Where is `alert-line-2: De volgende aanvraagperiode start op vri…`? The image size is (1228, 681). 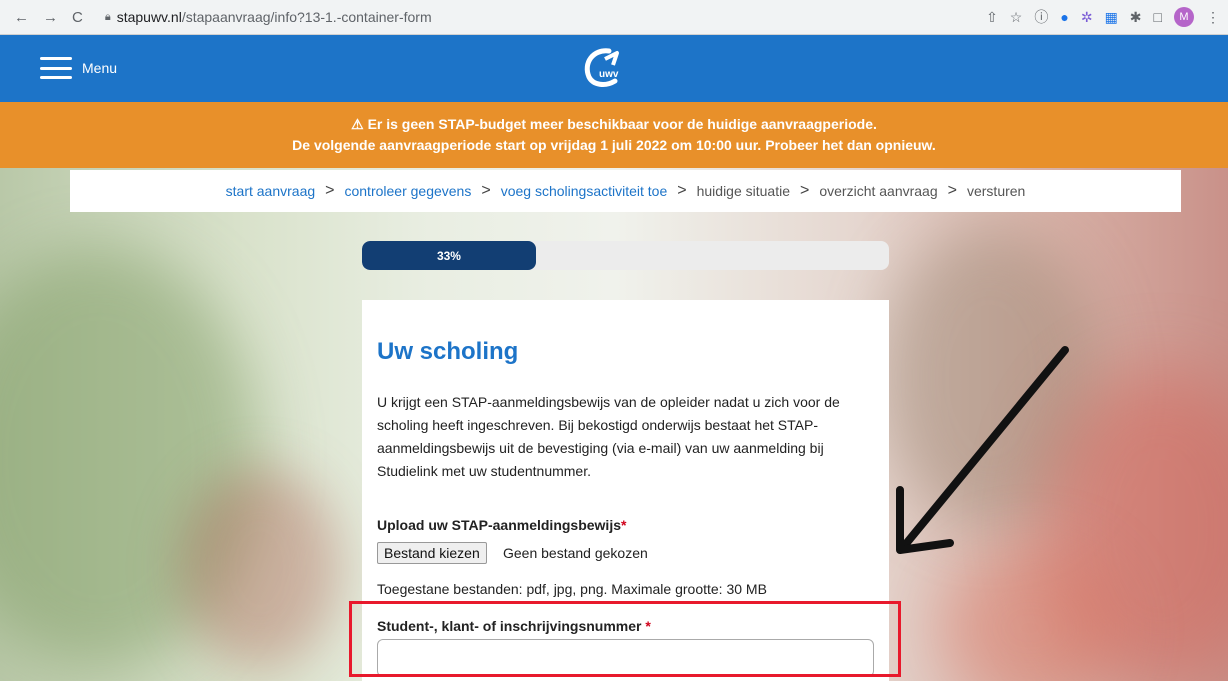
alert-line-2: De volgende aanvraagperiode start op vri… is located at coordinates (614, 145).